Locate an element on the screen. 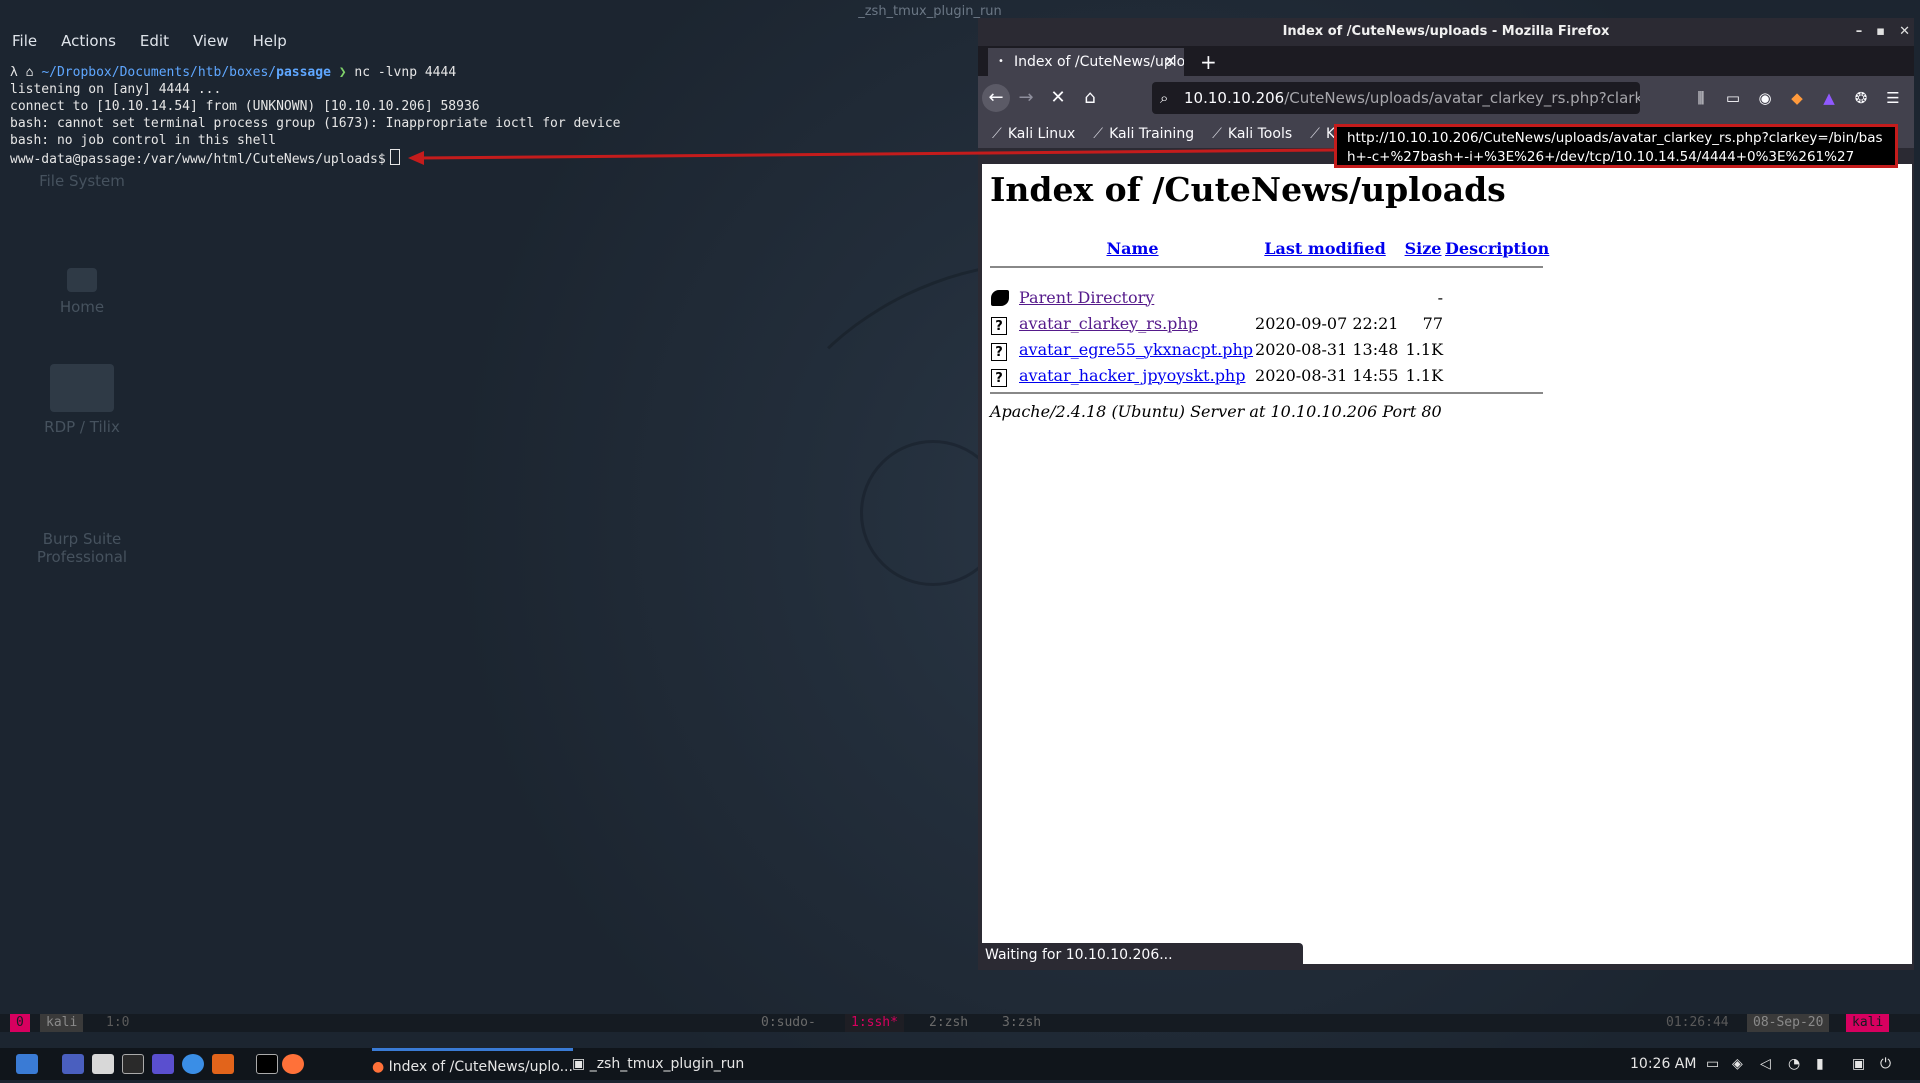 The image size is (1920, 1083). desktop-icon-filesystem: File System is located at coordinates (82, 181).